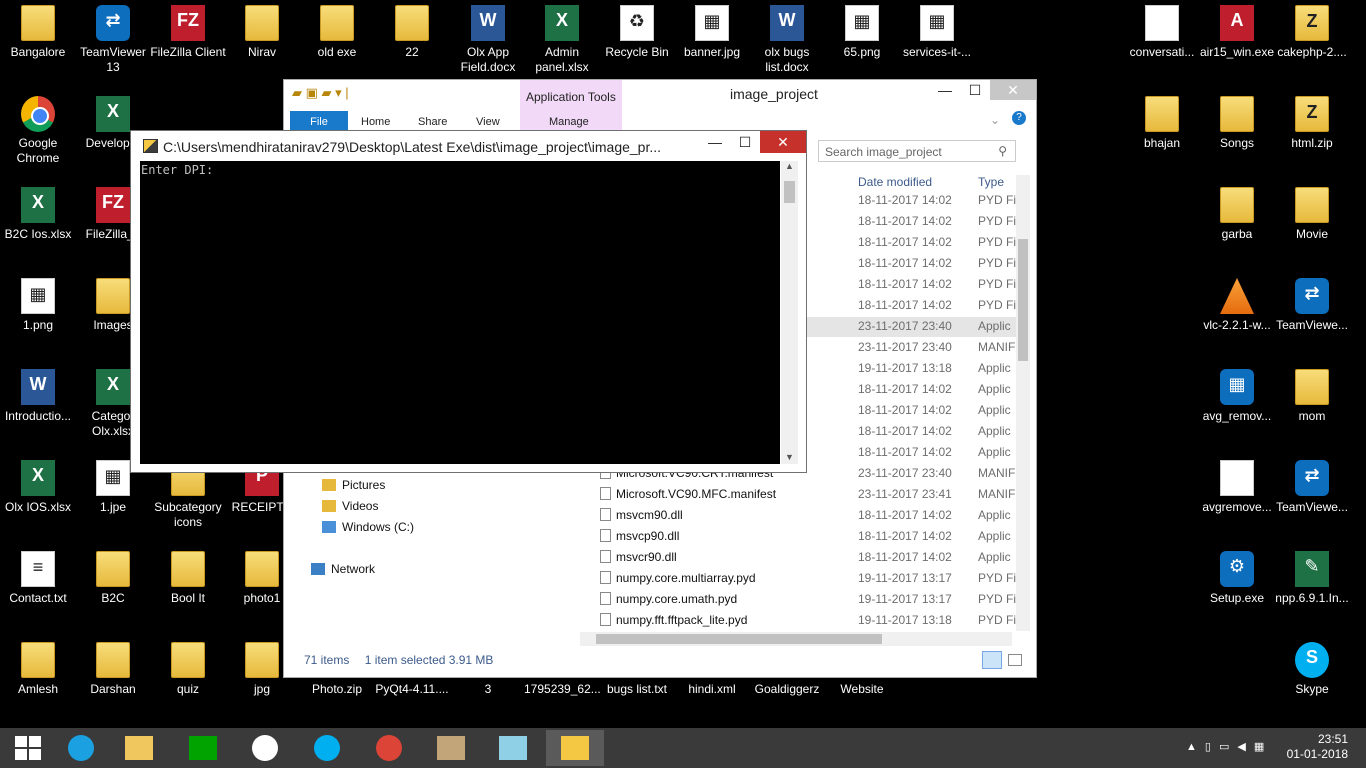 Image resolution: width=1366 pixels, height=768 pixels. What do you see at coordinates (789, 312) in the screenshot?
I see `console-scrollbar: ▲ ▼` at bounding box center [789, 312].